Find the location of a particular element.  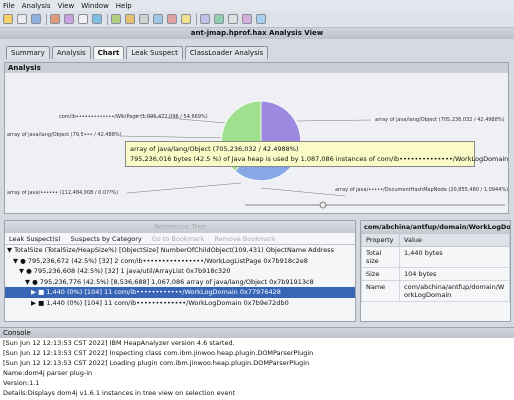

gc-icon is located at coordinates (219, 19).